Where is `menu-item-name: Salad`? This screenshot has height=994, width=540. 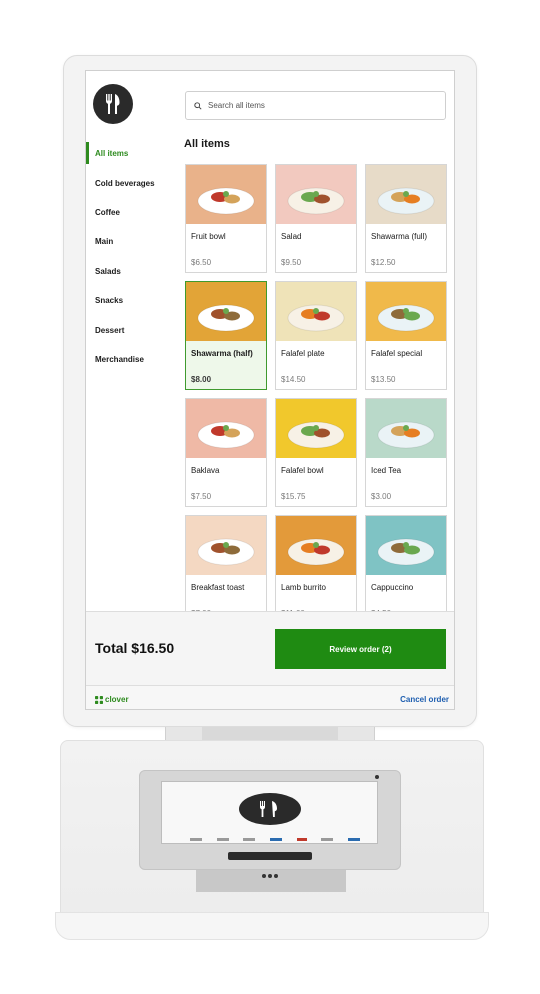 menu-item-name: Salad is located at coordinates (291, 236).